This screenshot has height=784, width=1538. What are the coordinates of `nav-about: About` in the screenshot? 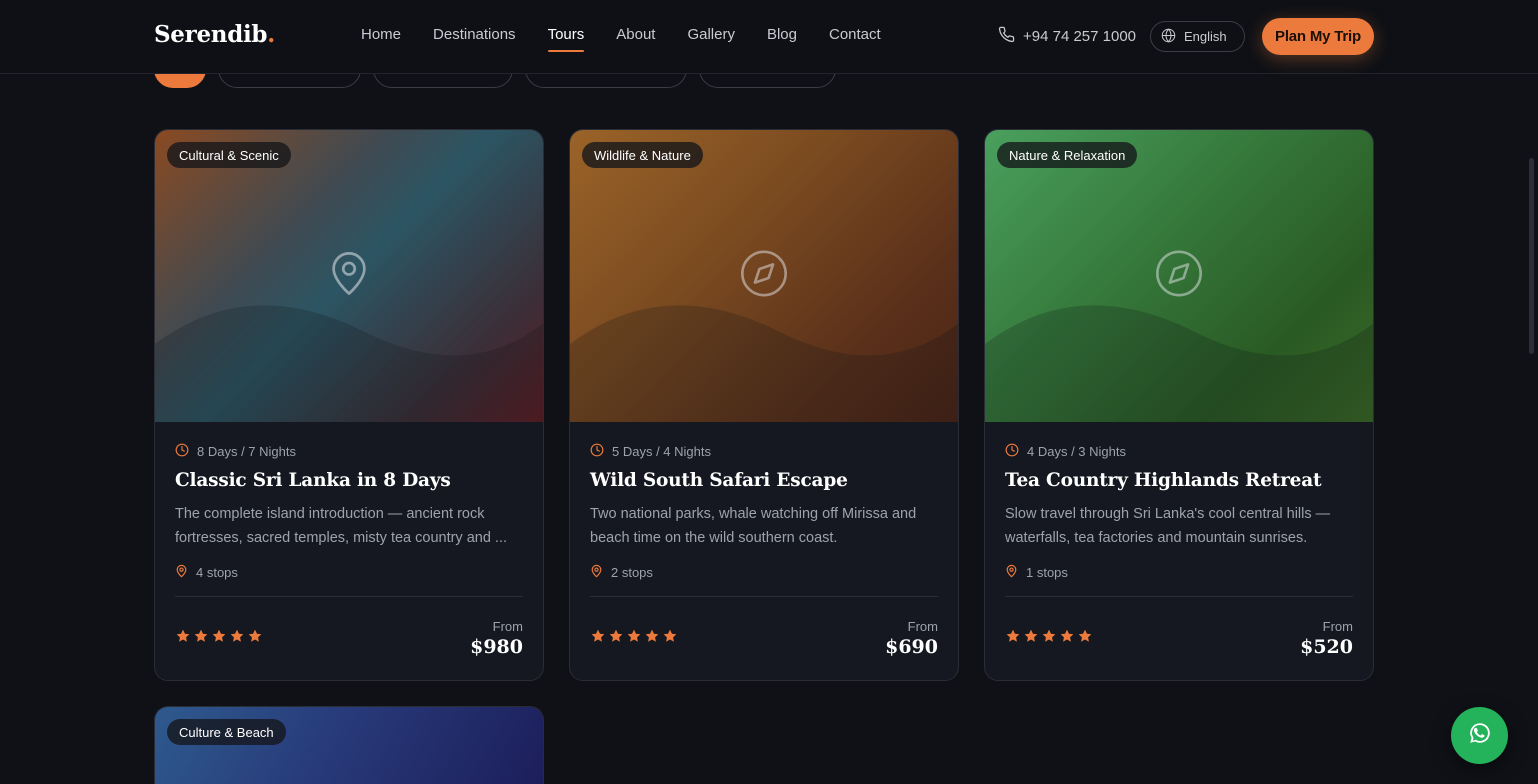 It's located at (635, 34).